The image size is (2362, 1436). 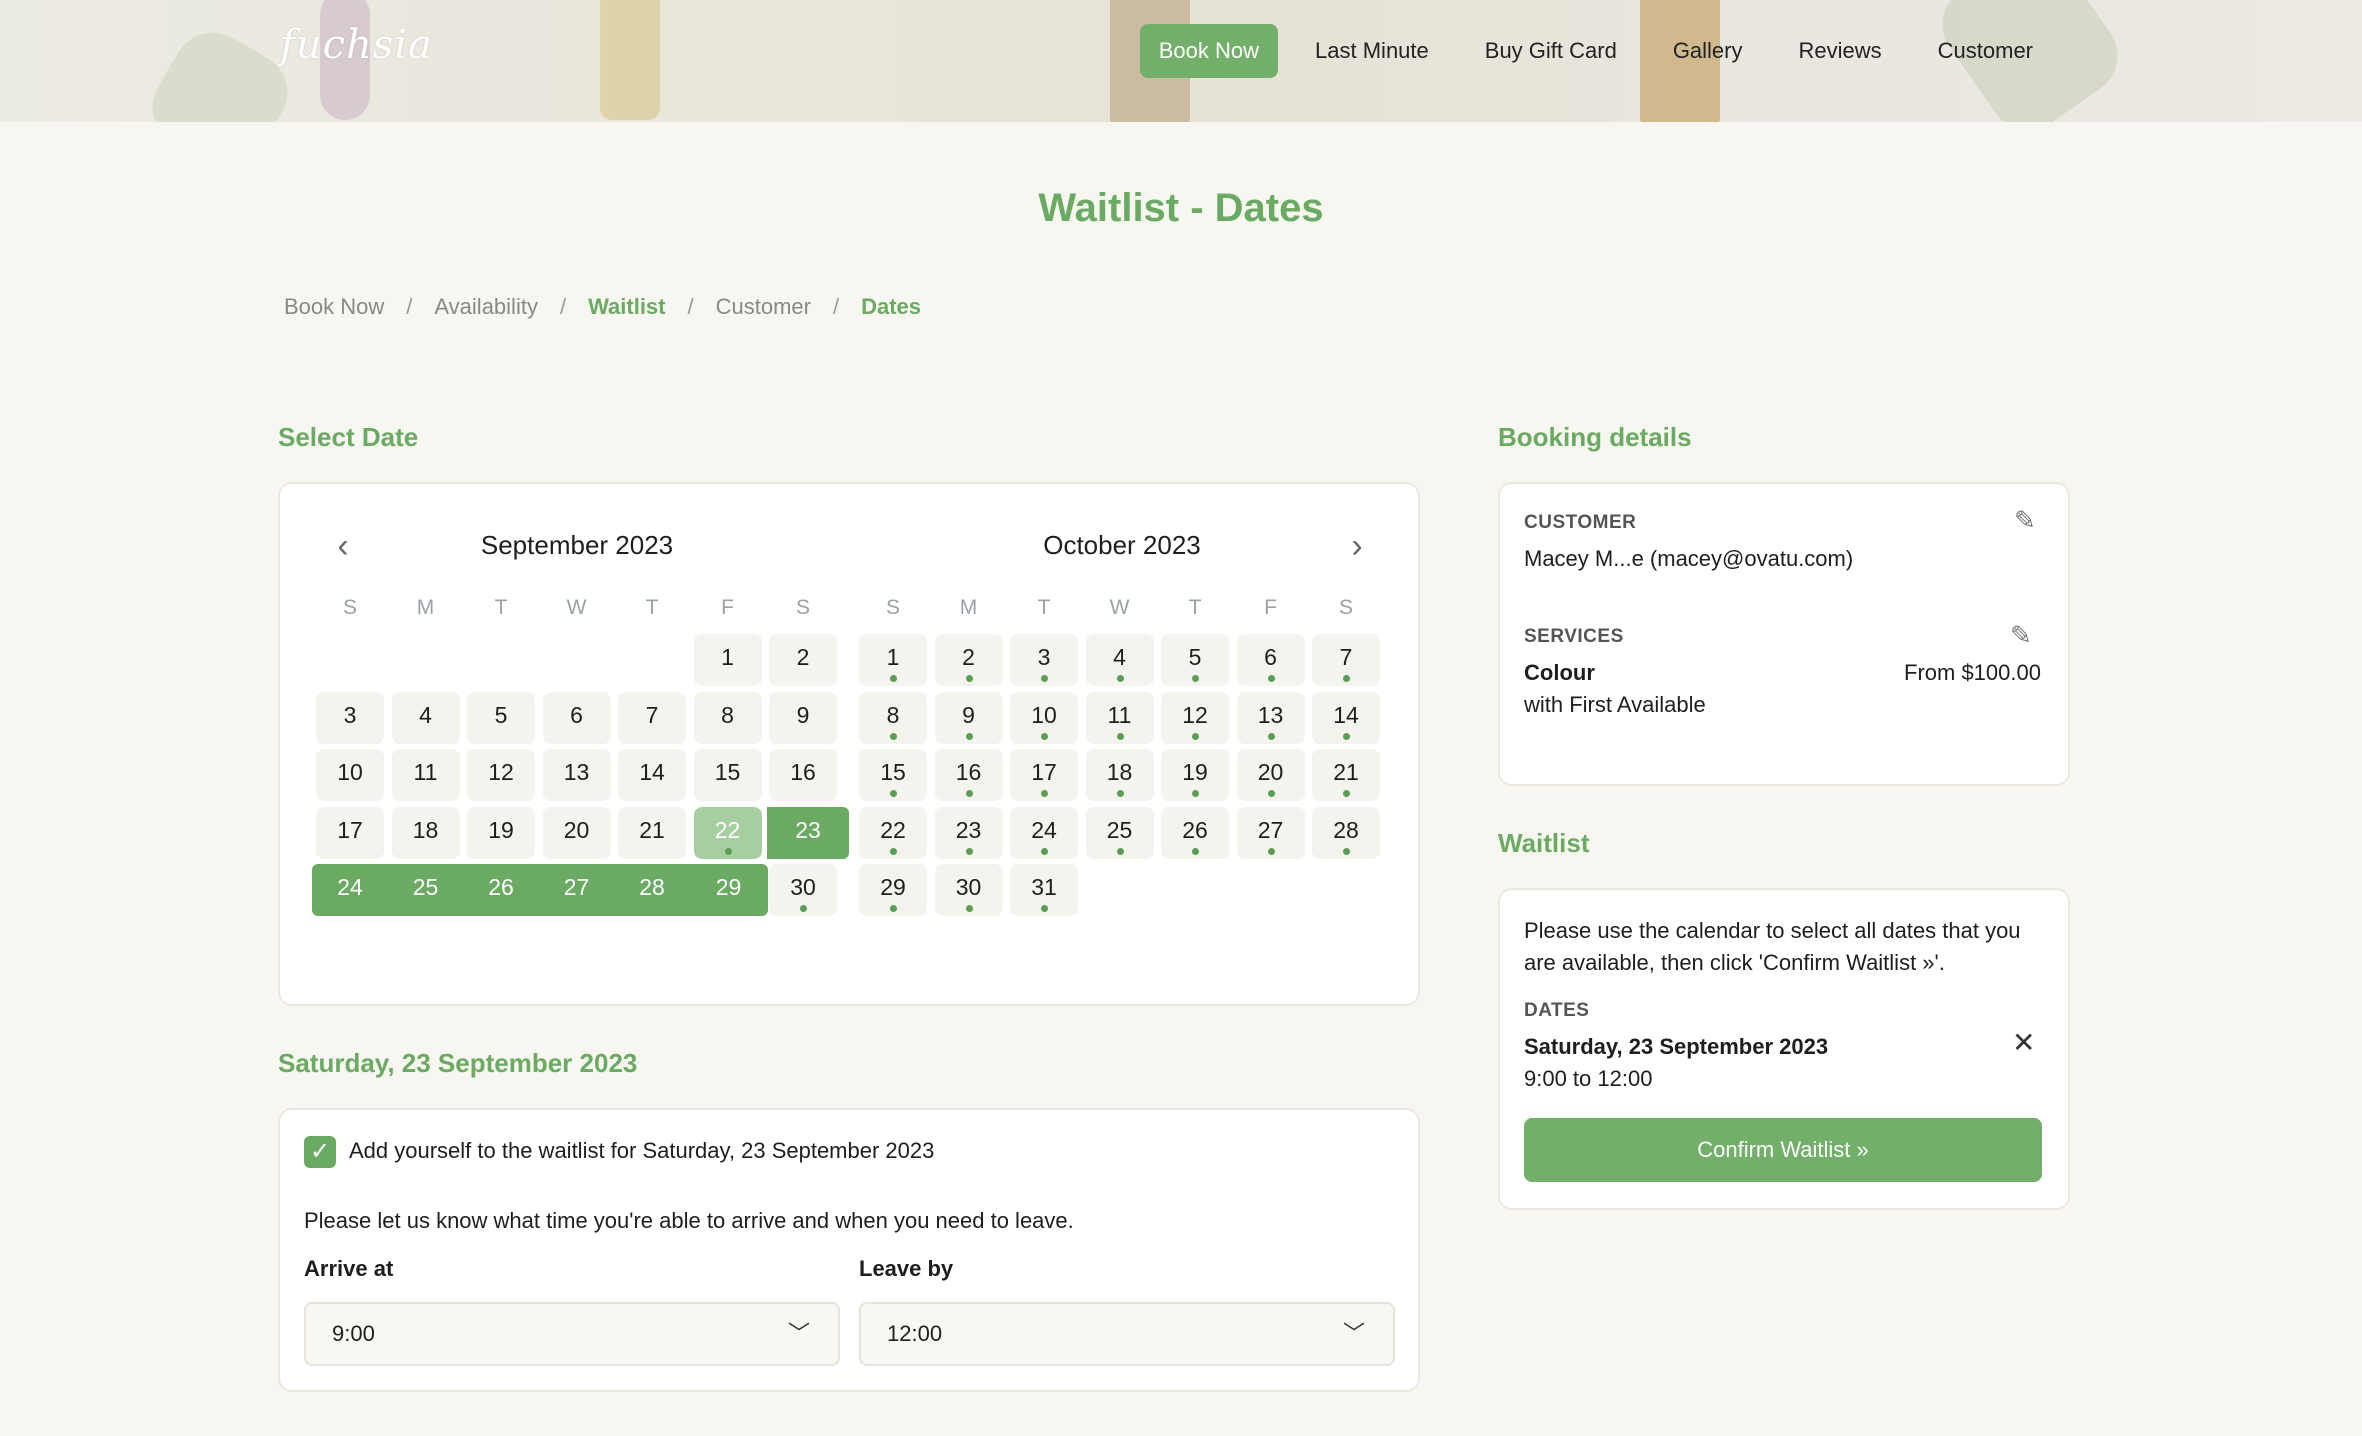 What do you see at coordinates (1195, 775) in the screenshot?
I see `calendar-day-oct-19: 19` at bounding box center [1195, 775].